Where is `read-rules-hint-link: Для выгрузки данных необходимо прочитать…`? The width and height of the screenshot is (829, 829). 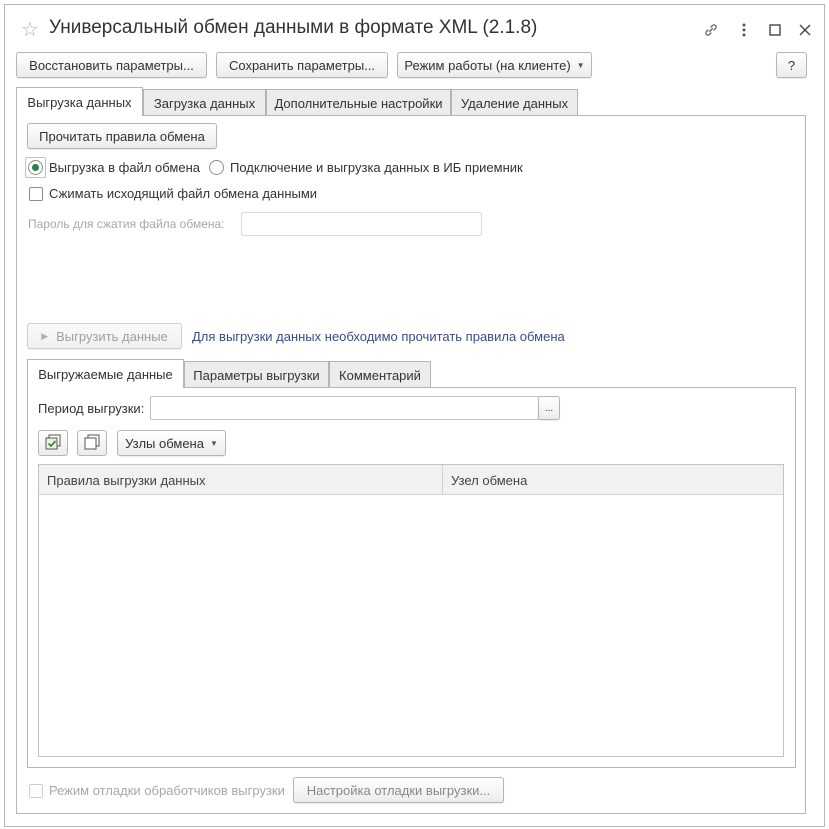
read-rules-hint-link: Для выгрузки данных необходимо прочитать… is located at coordinates (378, 336).